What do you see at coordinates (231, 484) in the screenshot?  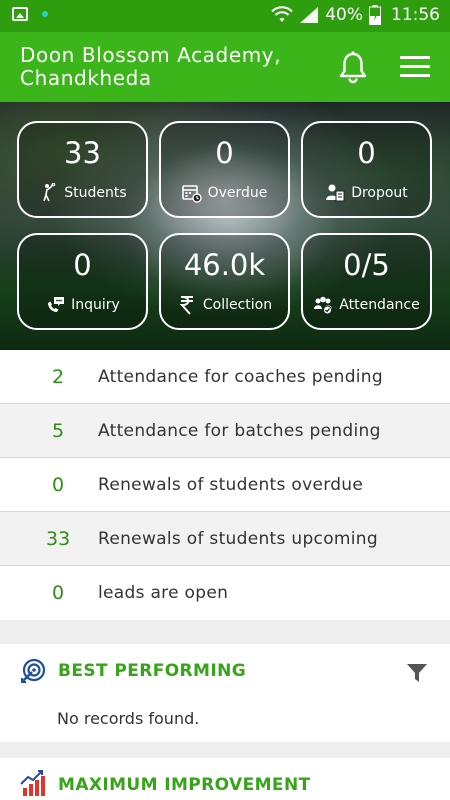 I see `summary-text: Renewals of students overdue` at bounding box center [231, 484].